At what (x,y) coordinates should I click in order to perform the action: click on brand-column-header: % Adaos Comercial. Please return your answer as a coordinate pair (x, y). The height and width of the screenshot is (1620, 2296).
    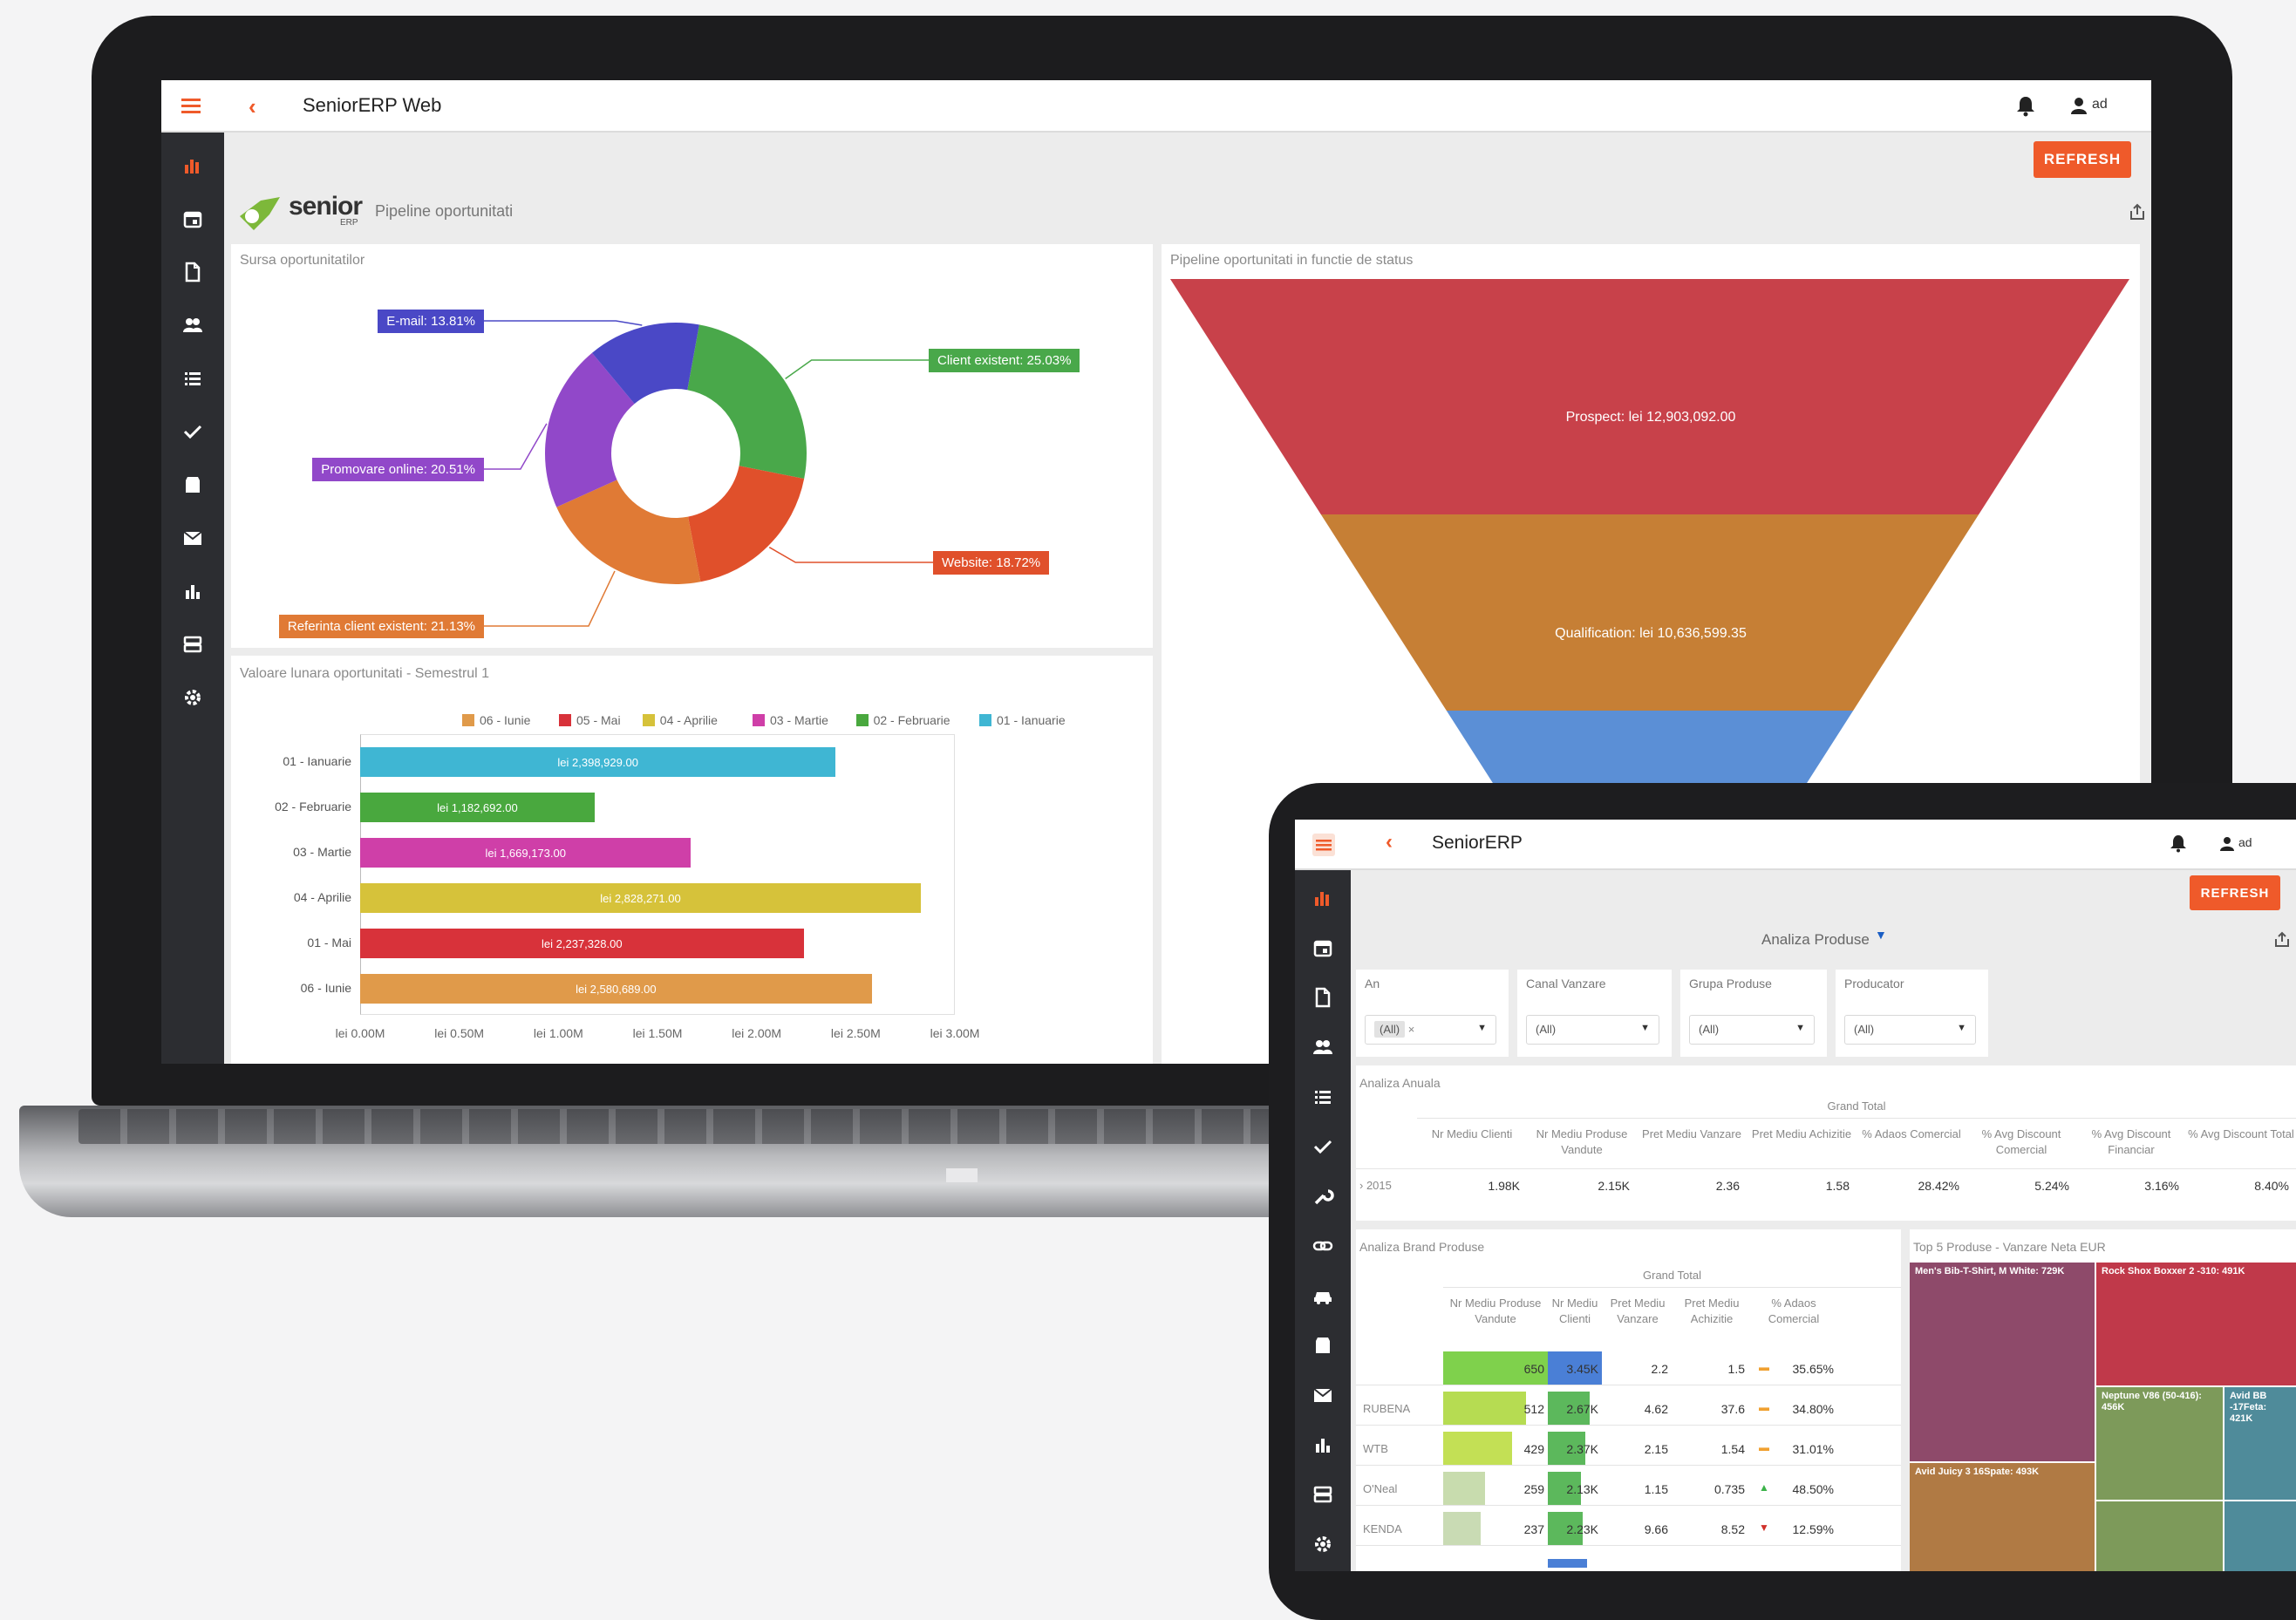
    Looking at the image, I should click on (1793, 1311).